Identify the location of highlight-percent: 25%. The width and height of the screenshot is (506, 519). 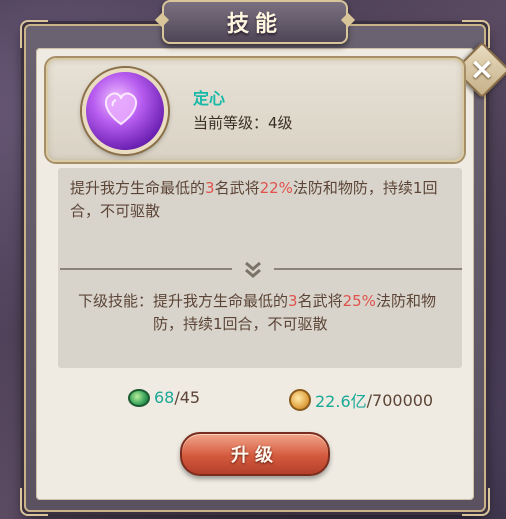
(359, 301).